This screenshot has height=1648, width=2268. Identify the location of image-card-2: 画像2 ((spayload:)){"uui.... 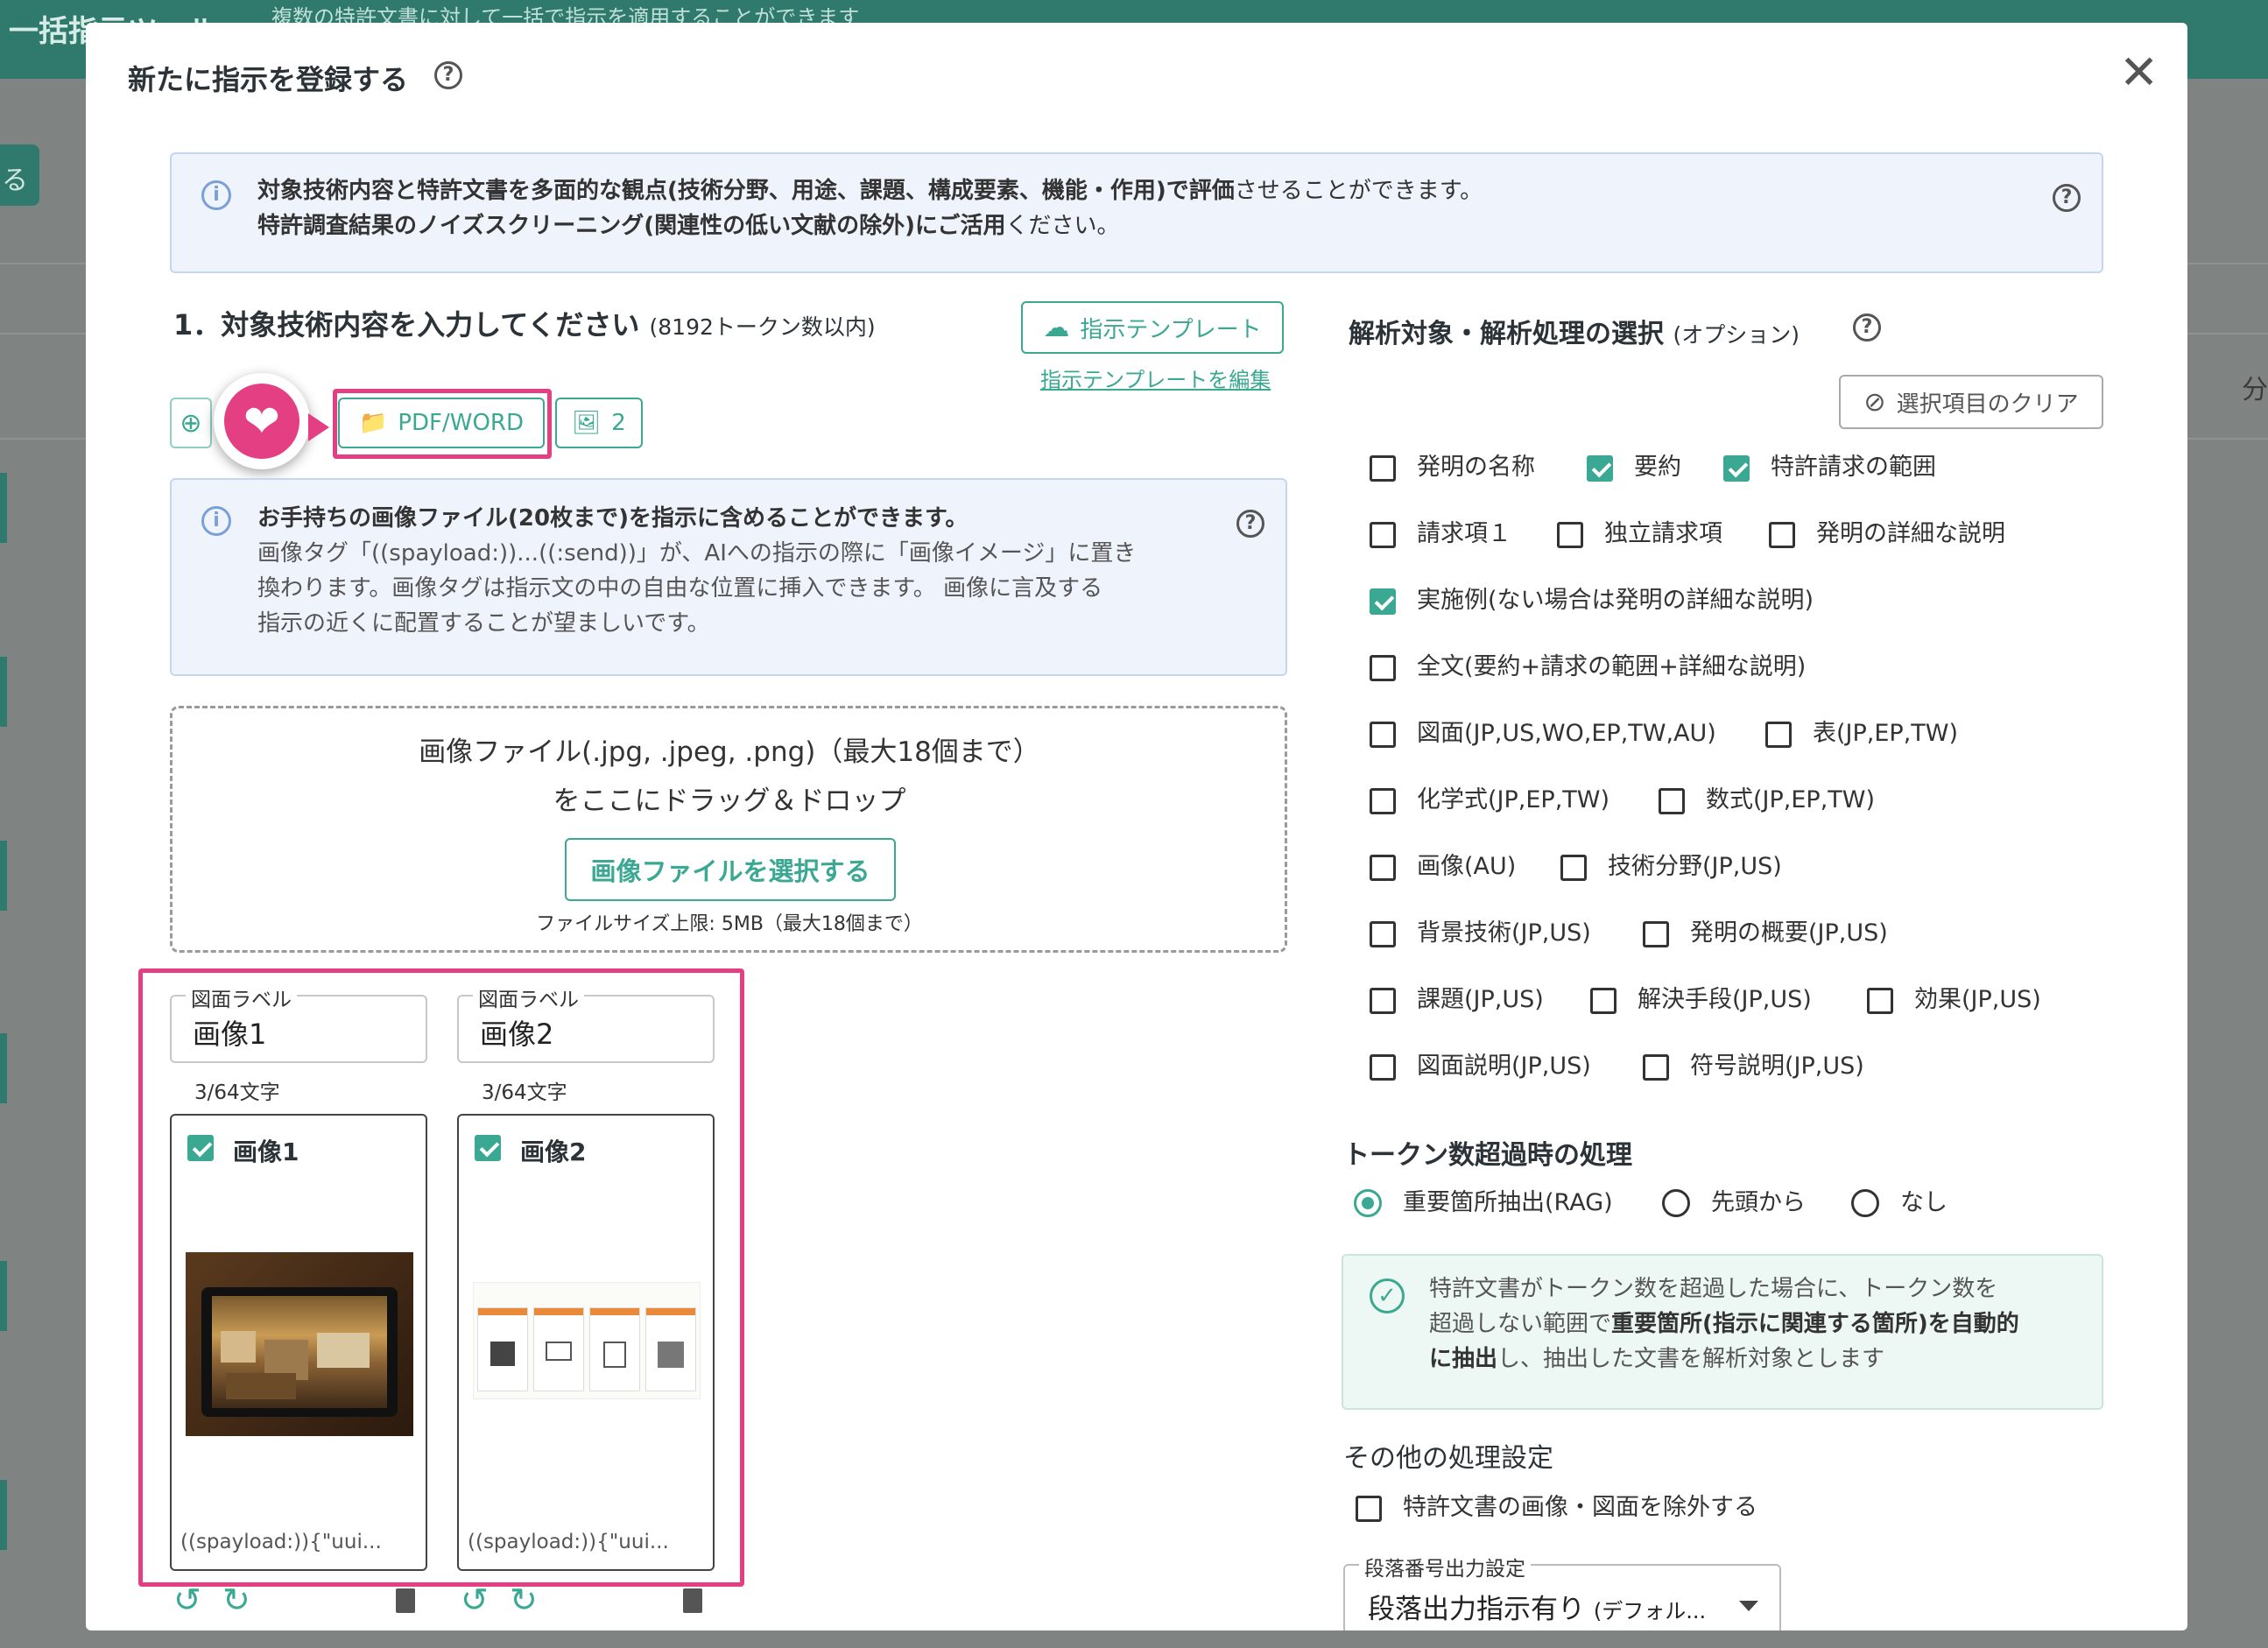
(586, 1343).